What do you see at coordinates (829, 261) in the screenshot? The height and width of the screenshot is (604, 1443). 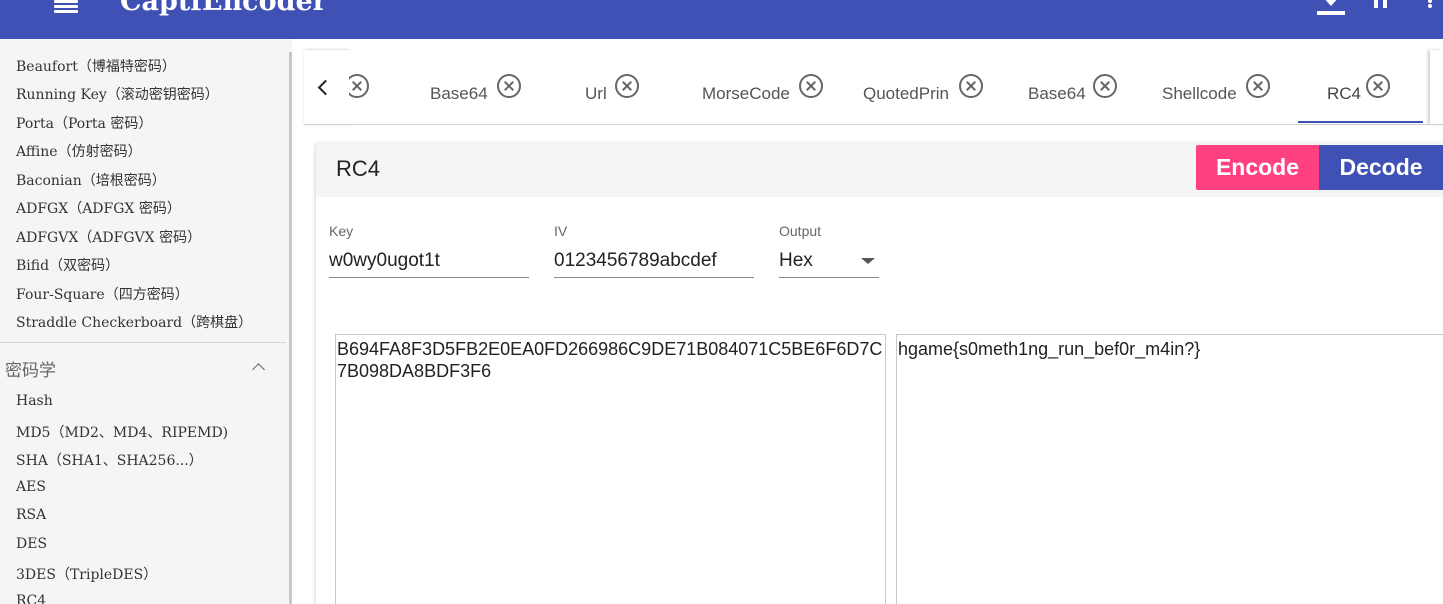 I see `output-format-select: Hex` at bounding box center [829, 261].